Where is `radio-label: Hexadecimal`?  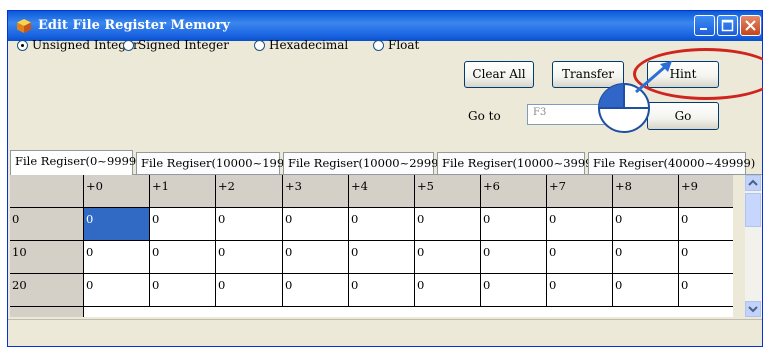 radio-label: Hexadecimal is located at coordinates (309, 45).